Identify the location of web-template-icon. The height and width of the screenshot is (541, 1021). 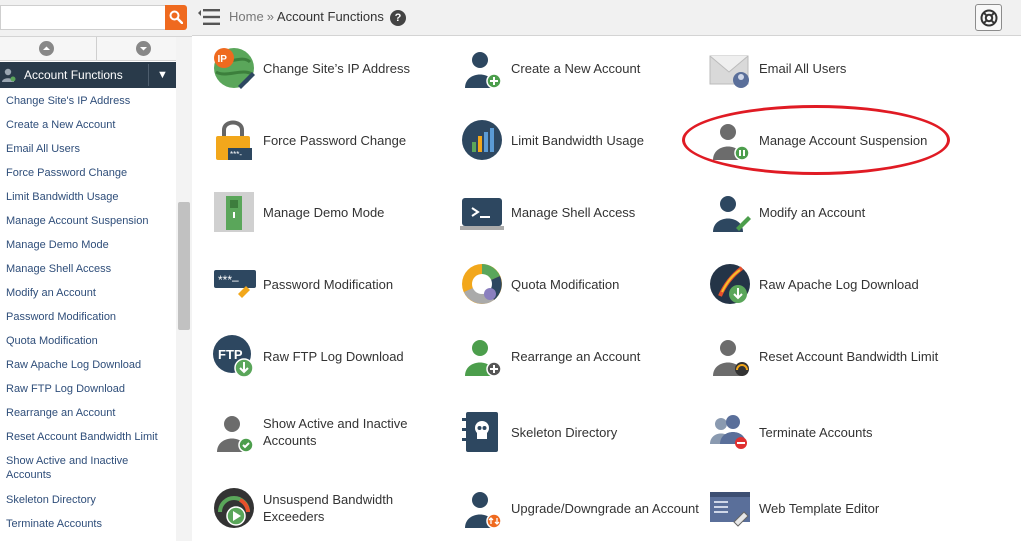
(730, 508).